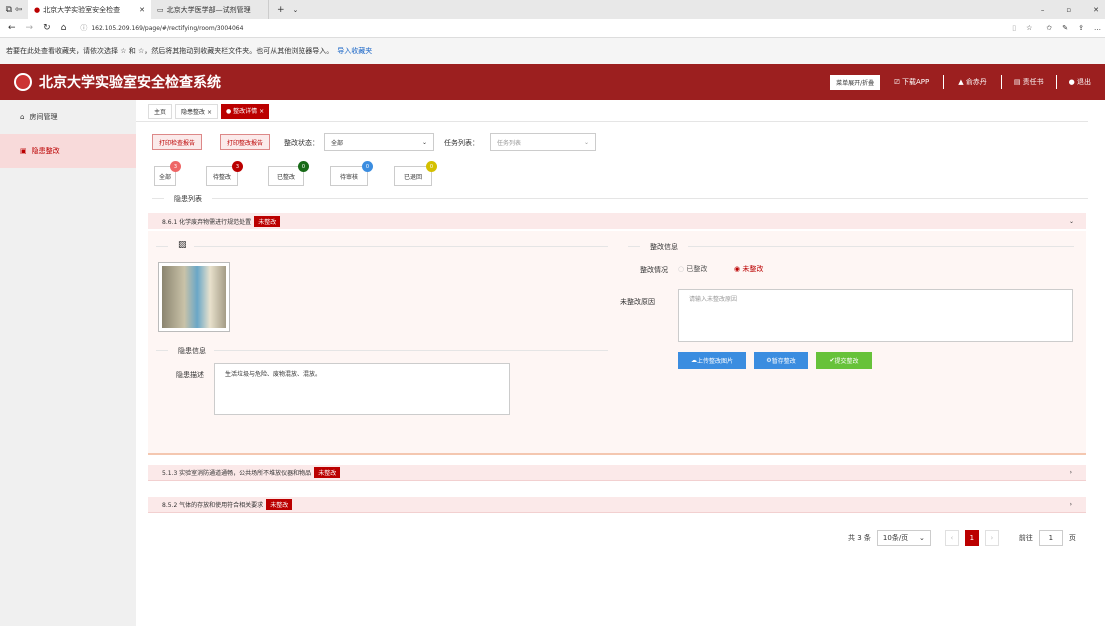 This screenshot has width=1105, height=626. Describe the element at coordinates (82, 9) in the screenshot. I see `tab-title: 北京大学实验室安全检查` at that location.